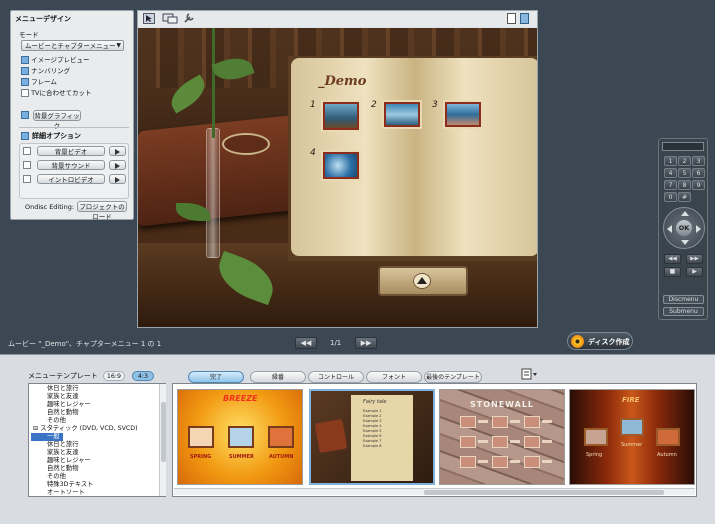  Describe the element at coordinates (577, 341) in the screenshot. I see `disc-icon` at that location.